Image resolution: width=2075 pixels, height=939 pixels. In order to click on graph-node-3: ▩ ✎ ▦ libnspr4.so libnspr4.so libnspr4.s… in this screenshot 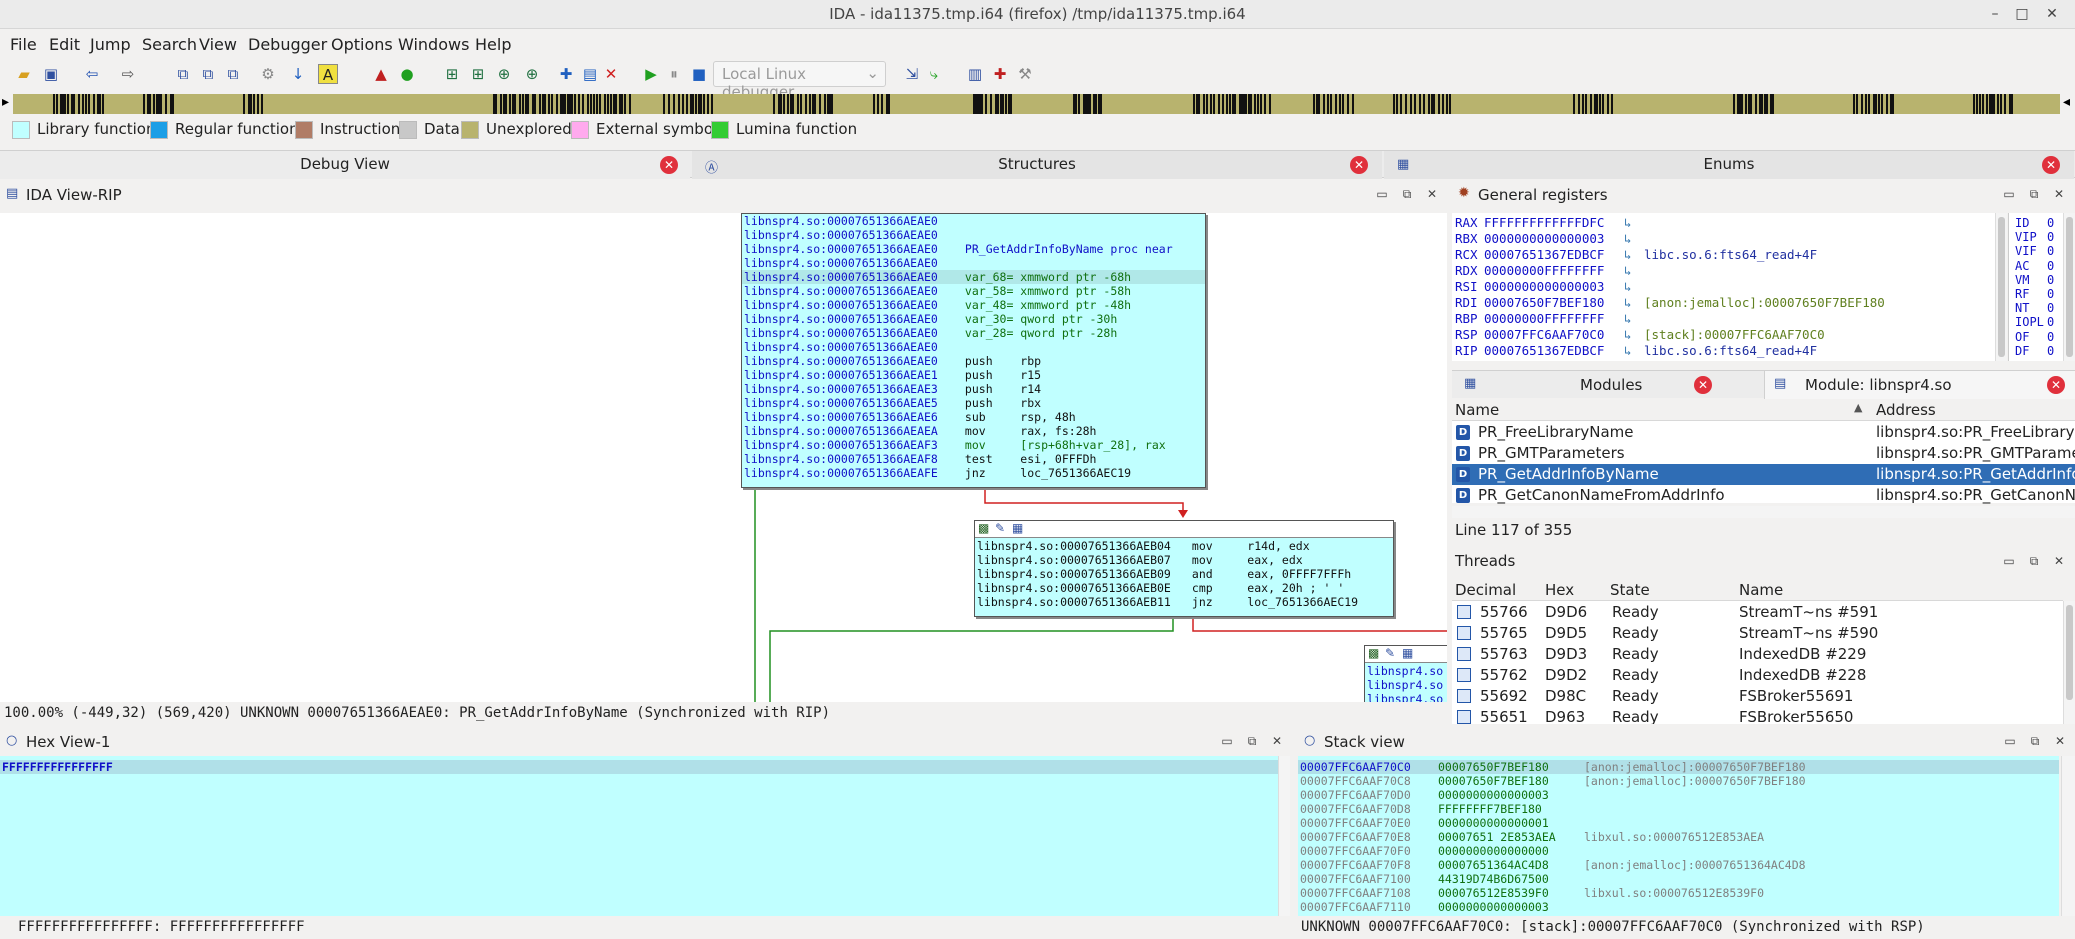, I will do `click(1405, 673)`.